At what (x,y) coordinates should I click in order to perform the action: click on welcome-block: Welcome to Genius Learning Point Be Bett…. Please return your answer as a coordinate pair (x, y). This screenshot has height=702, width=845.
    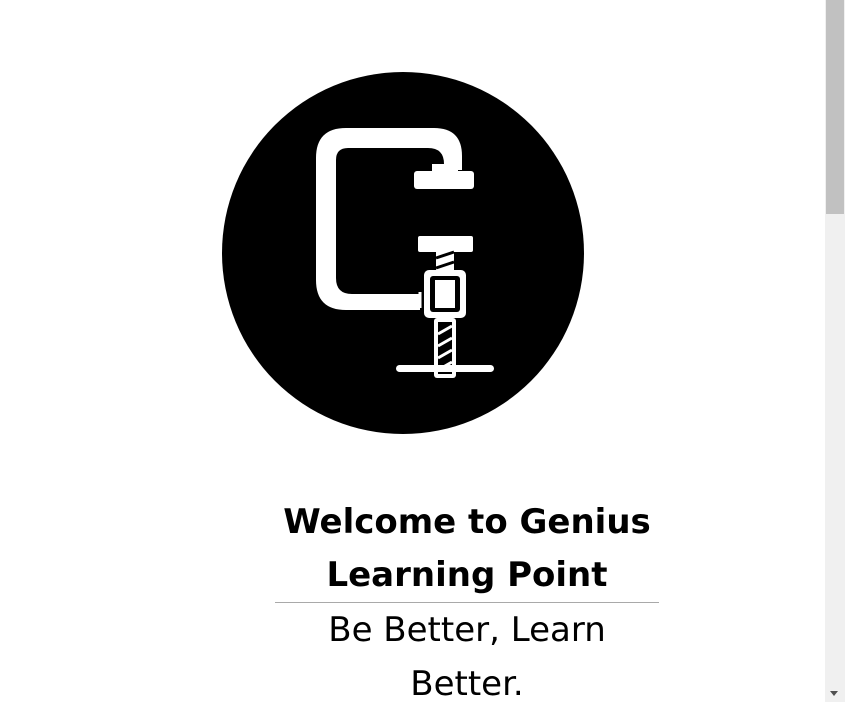
    Looking at the image, I should click on (467, 599).